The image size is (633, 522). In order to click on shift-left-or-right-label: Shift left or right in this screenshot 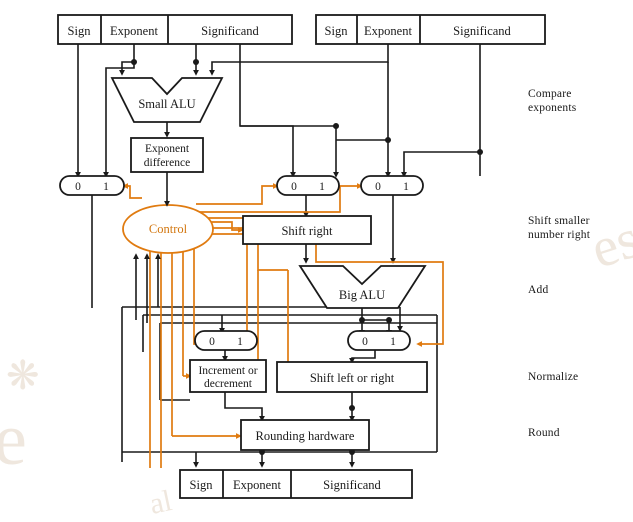, I will do `click(352, 378)`.